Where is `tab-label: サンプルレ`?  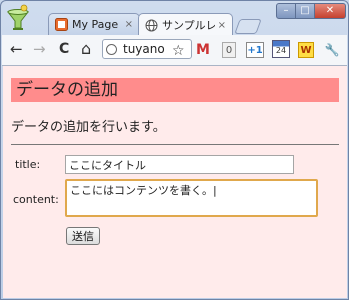 tab-label: サンプルレ is located at coordinates (188, 25).